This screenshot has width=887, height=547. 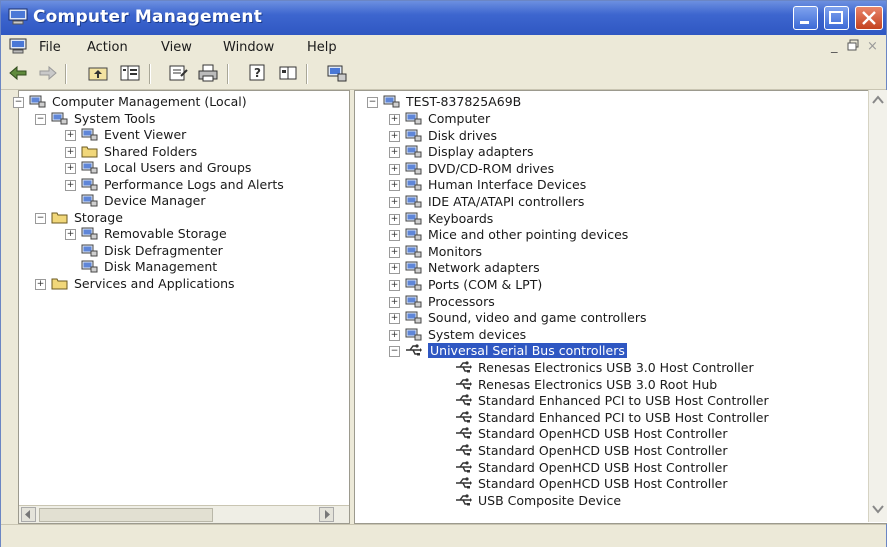 I want to click on device-list-vertical-scrollbar, so click(x=877, y=306).